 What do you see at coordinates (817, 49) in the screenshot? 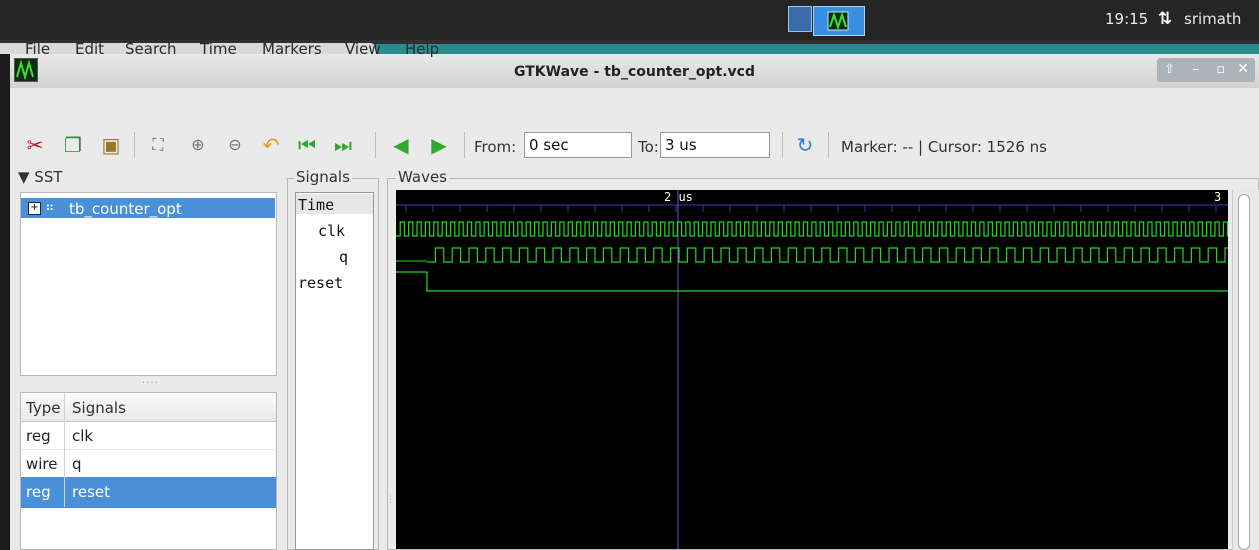
I see `background-window-edge` at bounding box center [817, 49].